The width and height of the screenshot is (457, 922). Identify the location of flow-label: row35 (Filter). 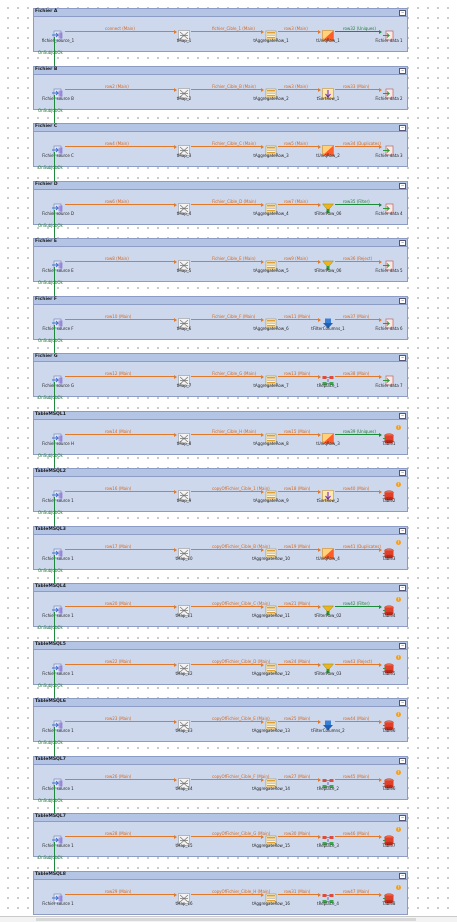
(356, 201).